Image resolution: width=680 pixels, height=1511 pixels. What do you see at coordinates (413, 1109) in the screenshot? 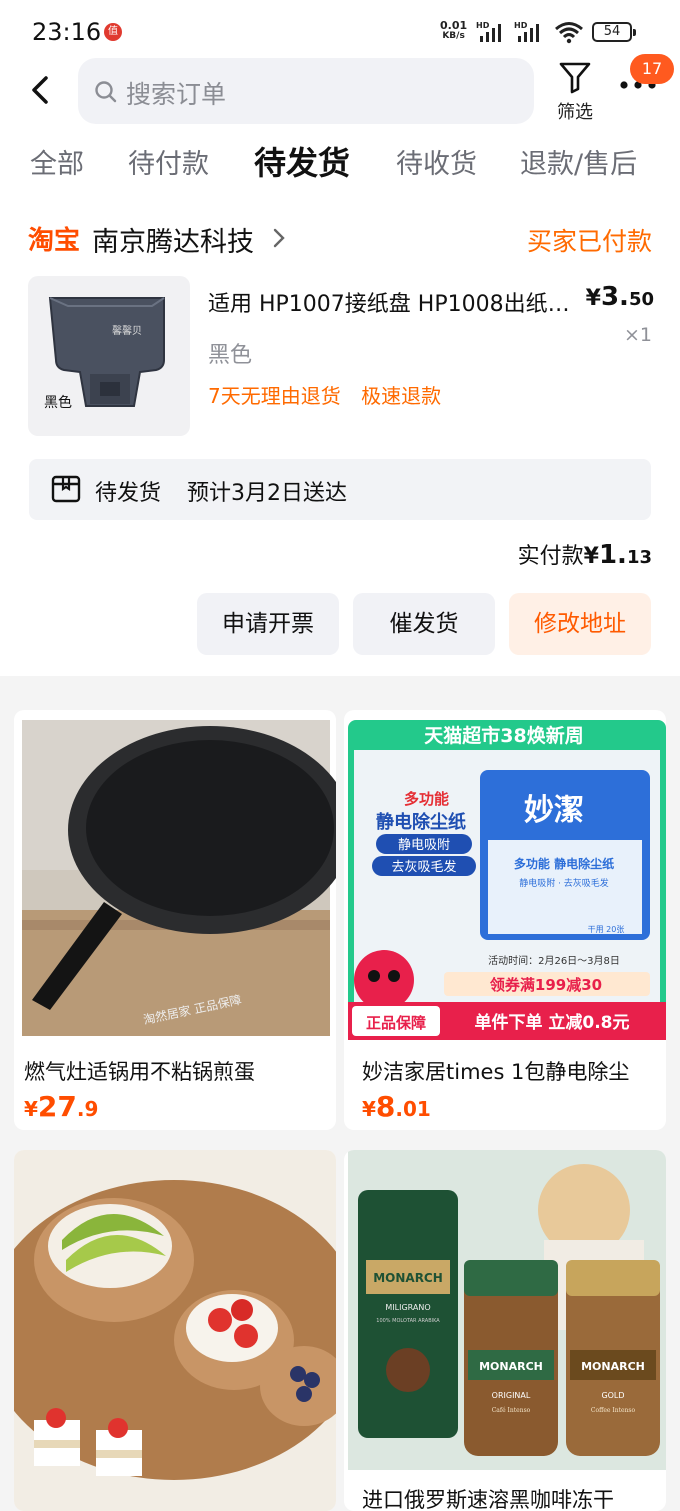
I see `price-dec: .01` at bounding box center [413, 1109].